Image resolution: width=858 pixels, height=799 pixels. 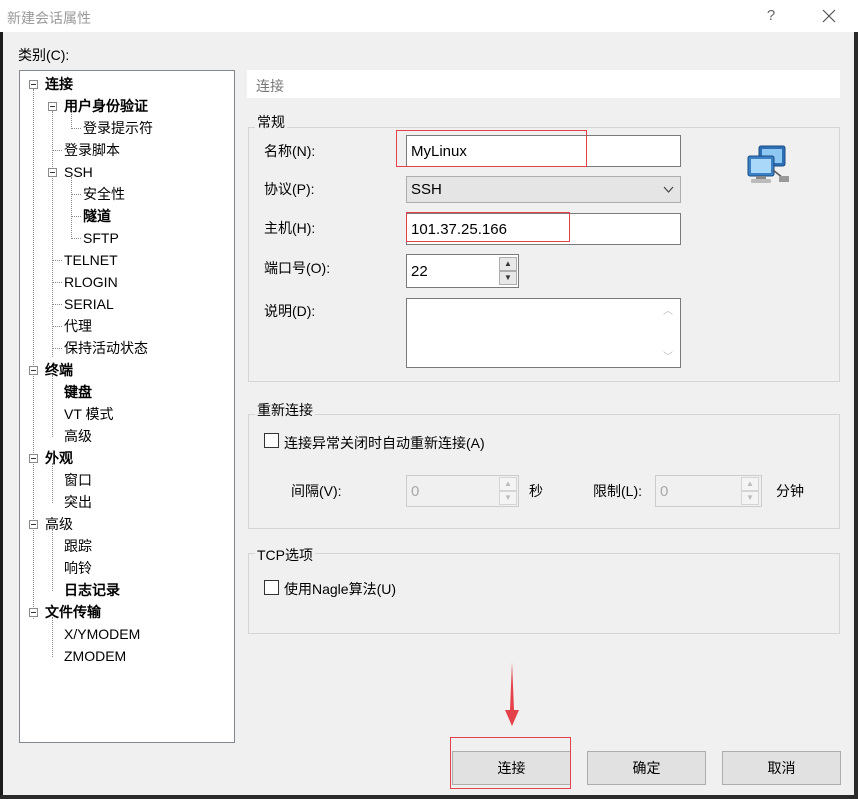 I want to click on limit-spinner: ▲ ▼, so click(x=750, y=491).